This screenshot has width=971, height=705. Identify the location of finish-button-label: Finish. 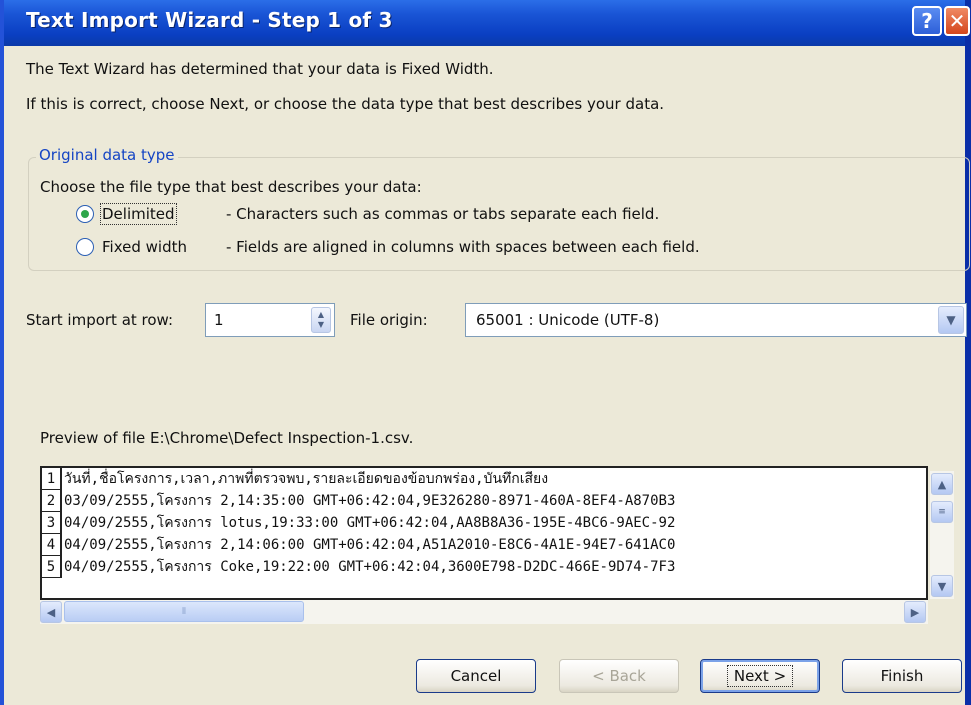
(902, 676).